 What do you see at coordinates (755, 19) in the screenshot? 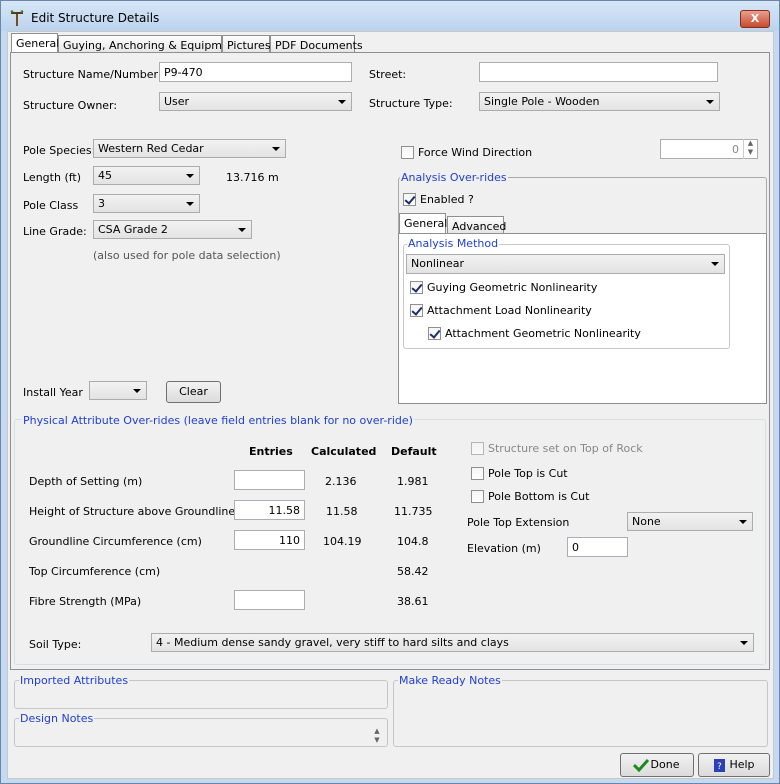
I see `close-button: X` at bounding box center [755, 19].